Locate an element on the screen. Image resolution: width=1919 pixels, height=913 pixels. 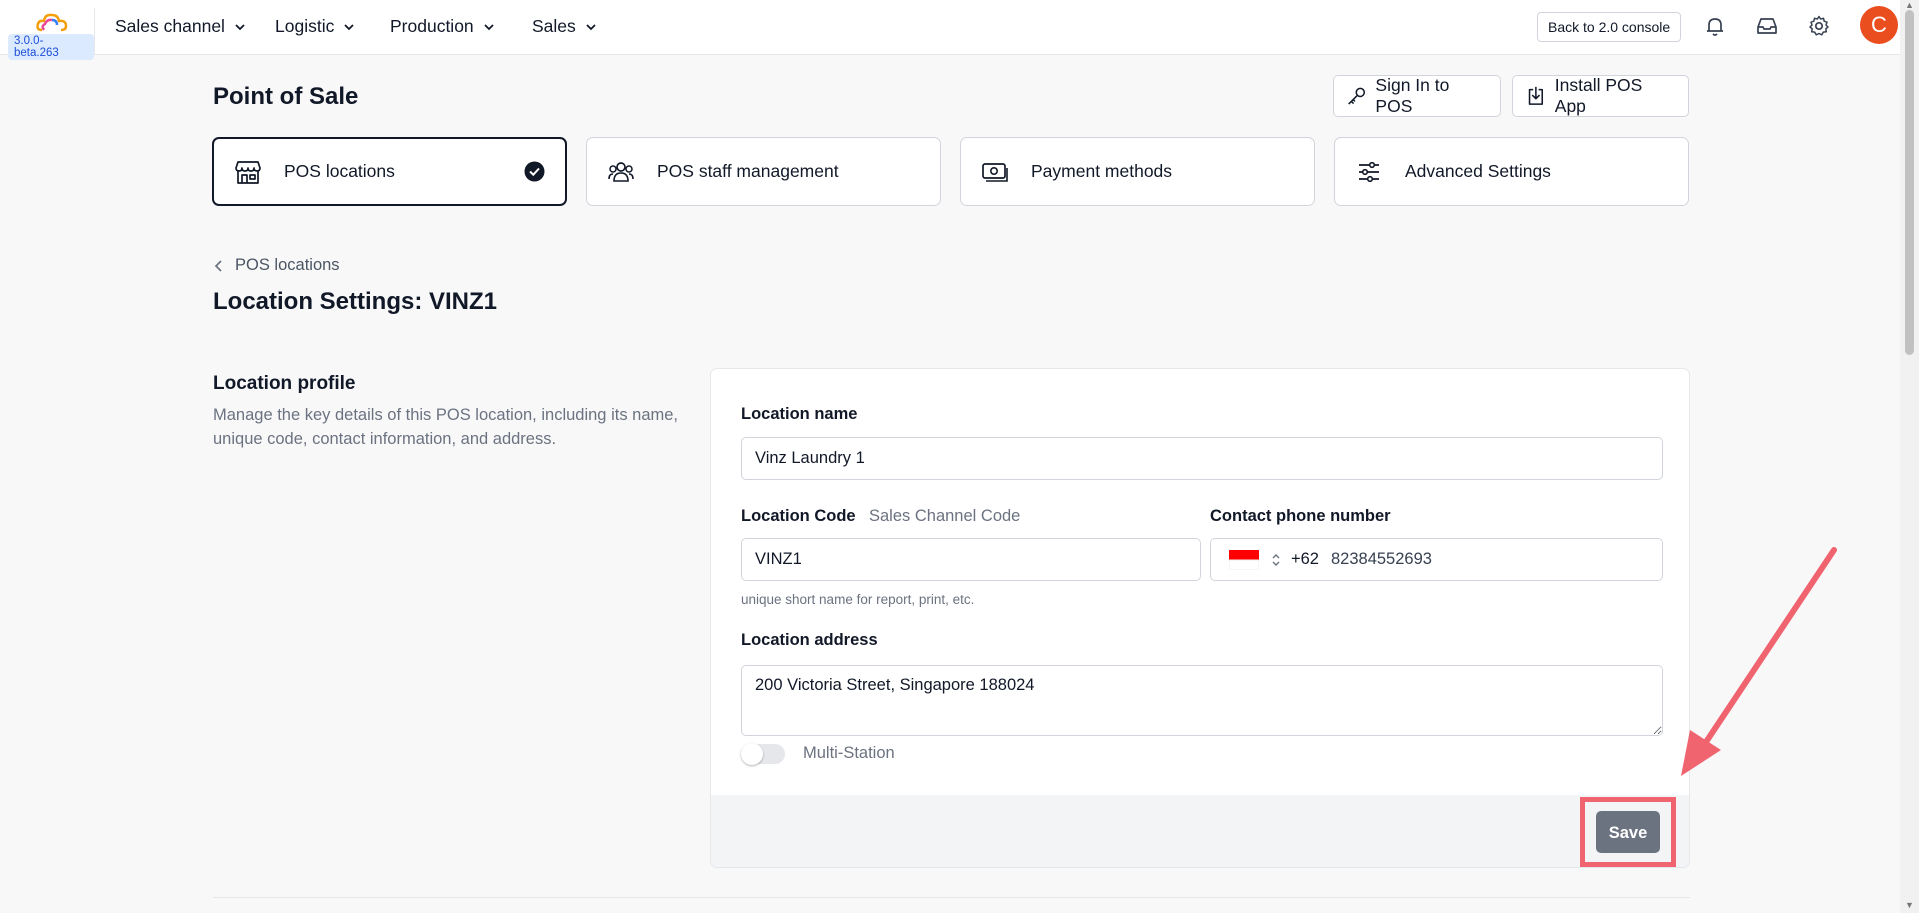
indonesia-flag-icon is located at coordinates (1244, 559).